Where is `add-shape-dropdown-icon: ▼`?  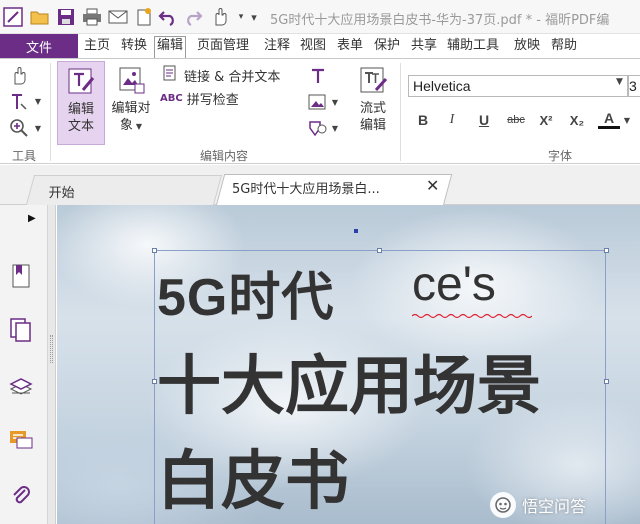
add-shape-dropdown-icon: ▼ is located at coordinates (335, 128).